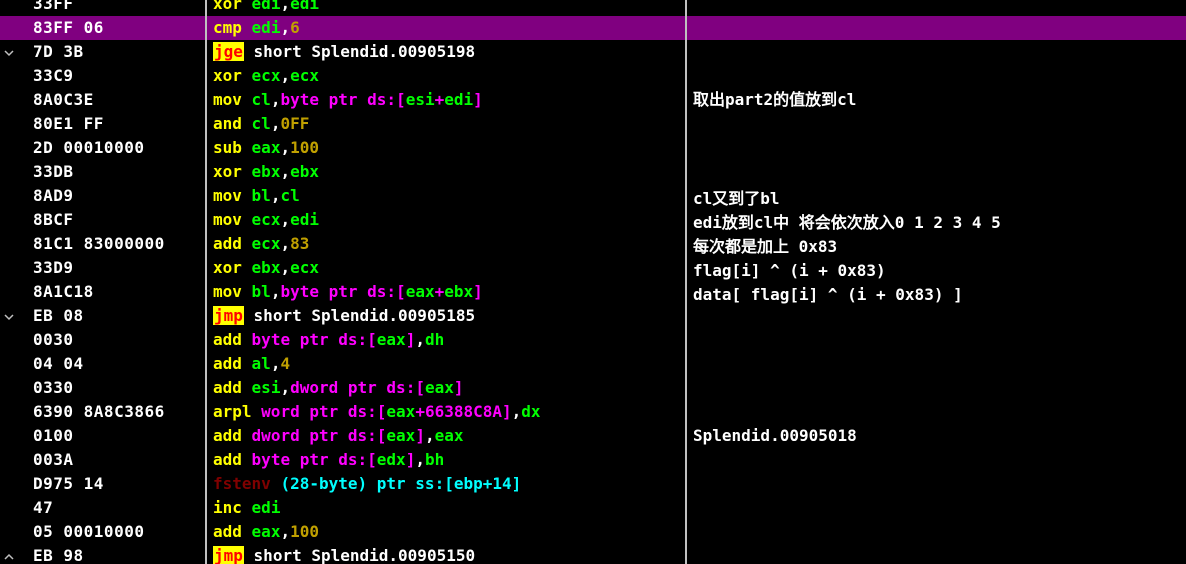  I want to click on opcode-bytes: 33DB, so click(53, 171).